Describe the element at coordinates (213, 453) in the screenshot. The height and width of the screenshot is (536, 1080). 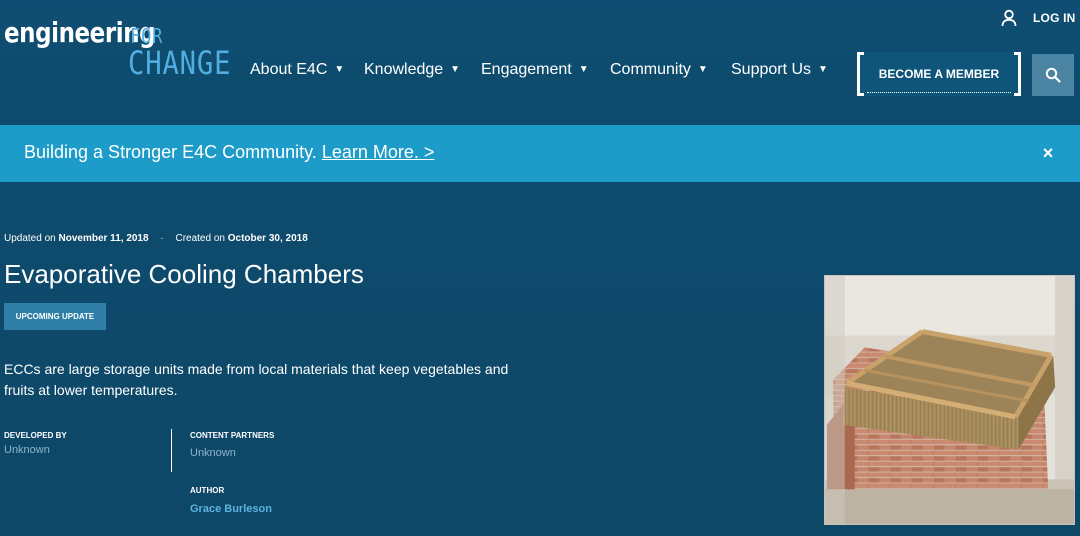
I see `content-partners-value: Unknown` at that location.